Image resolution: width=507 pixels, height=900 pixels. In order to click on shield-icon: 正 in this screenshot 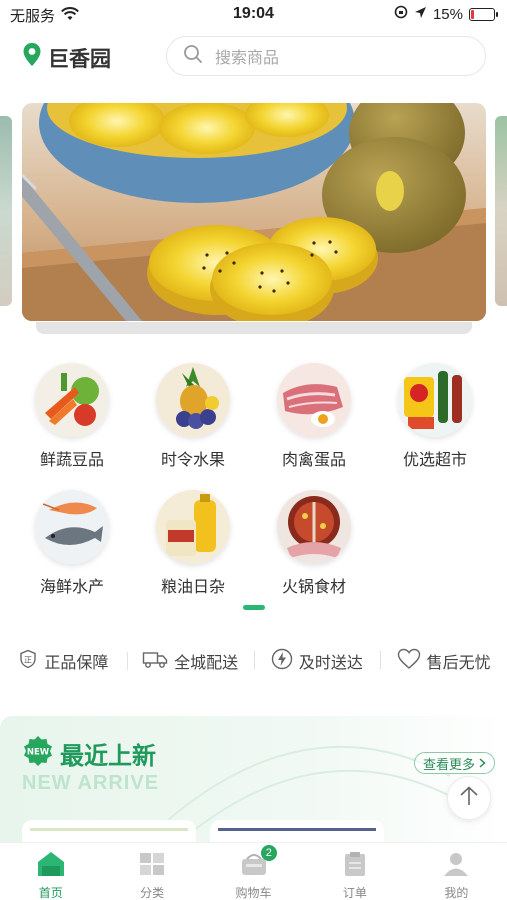, I will do `click(28, 661)`.